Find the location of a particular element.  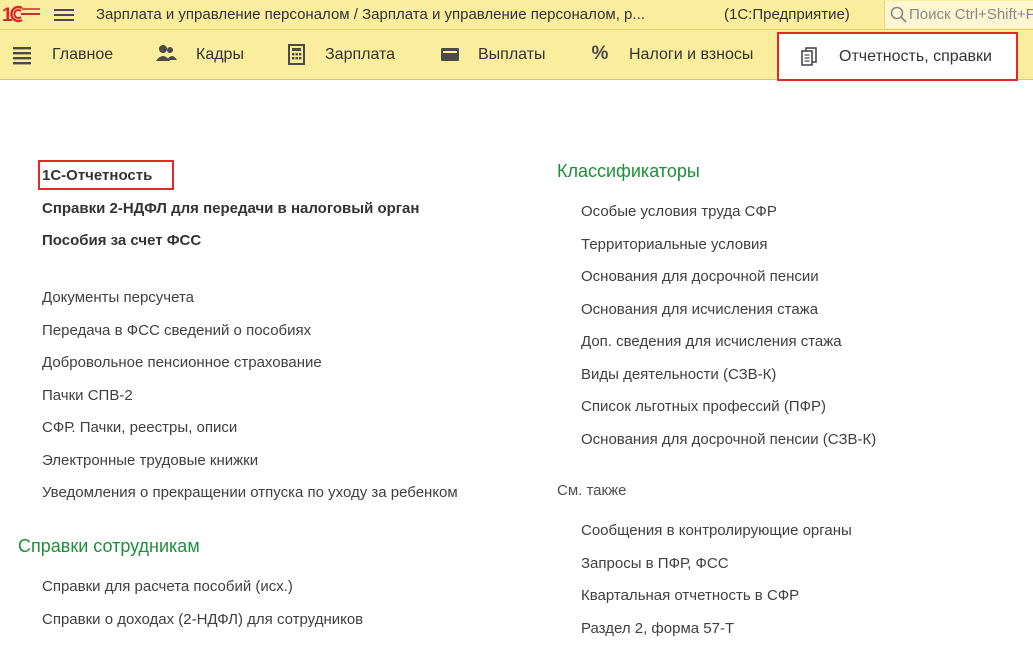

link-early-pension-szvk: Основания для досрочной пенсии (СЗВ-К) is located at coordinates (728, 439).